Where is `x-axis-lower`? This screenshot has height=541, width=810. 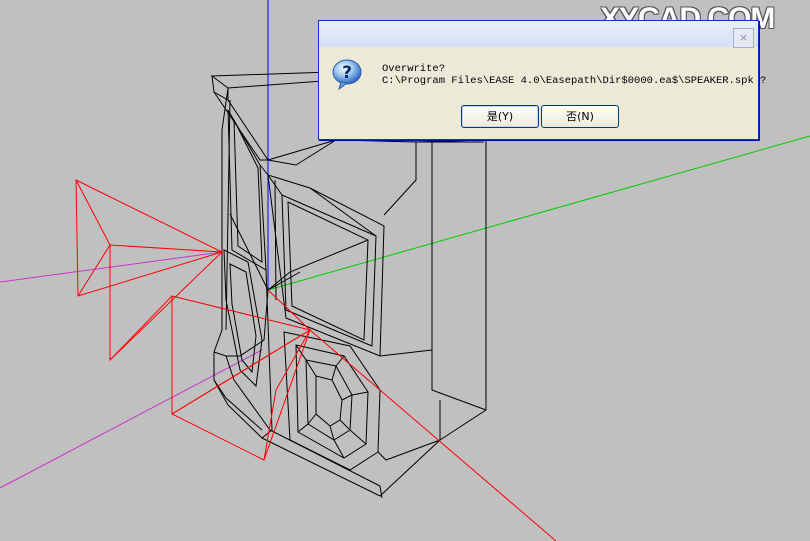
x-axis-lower is located at coordinates (131, 419).